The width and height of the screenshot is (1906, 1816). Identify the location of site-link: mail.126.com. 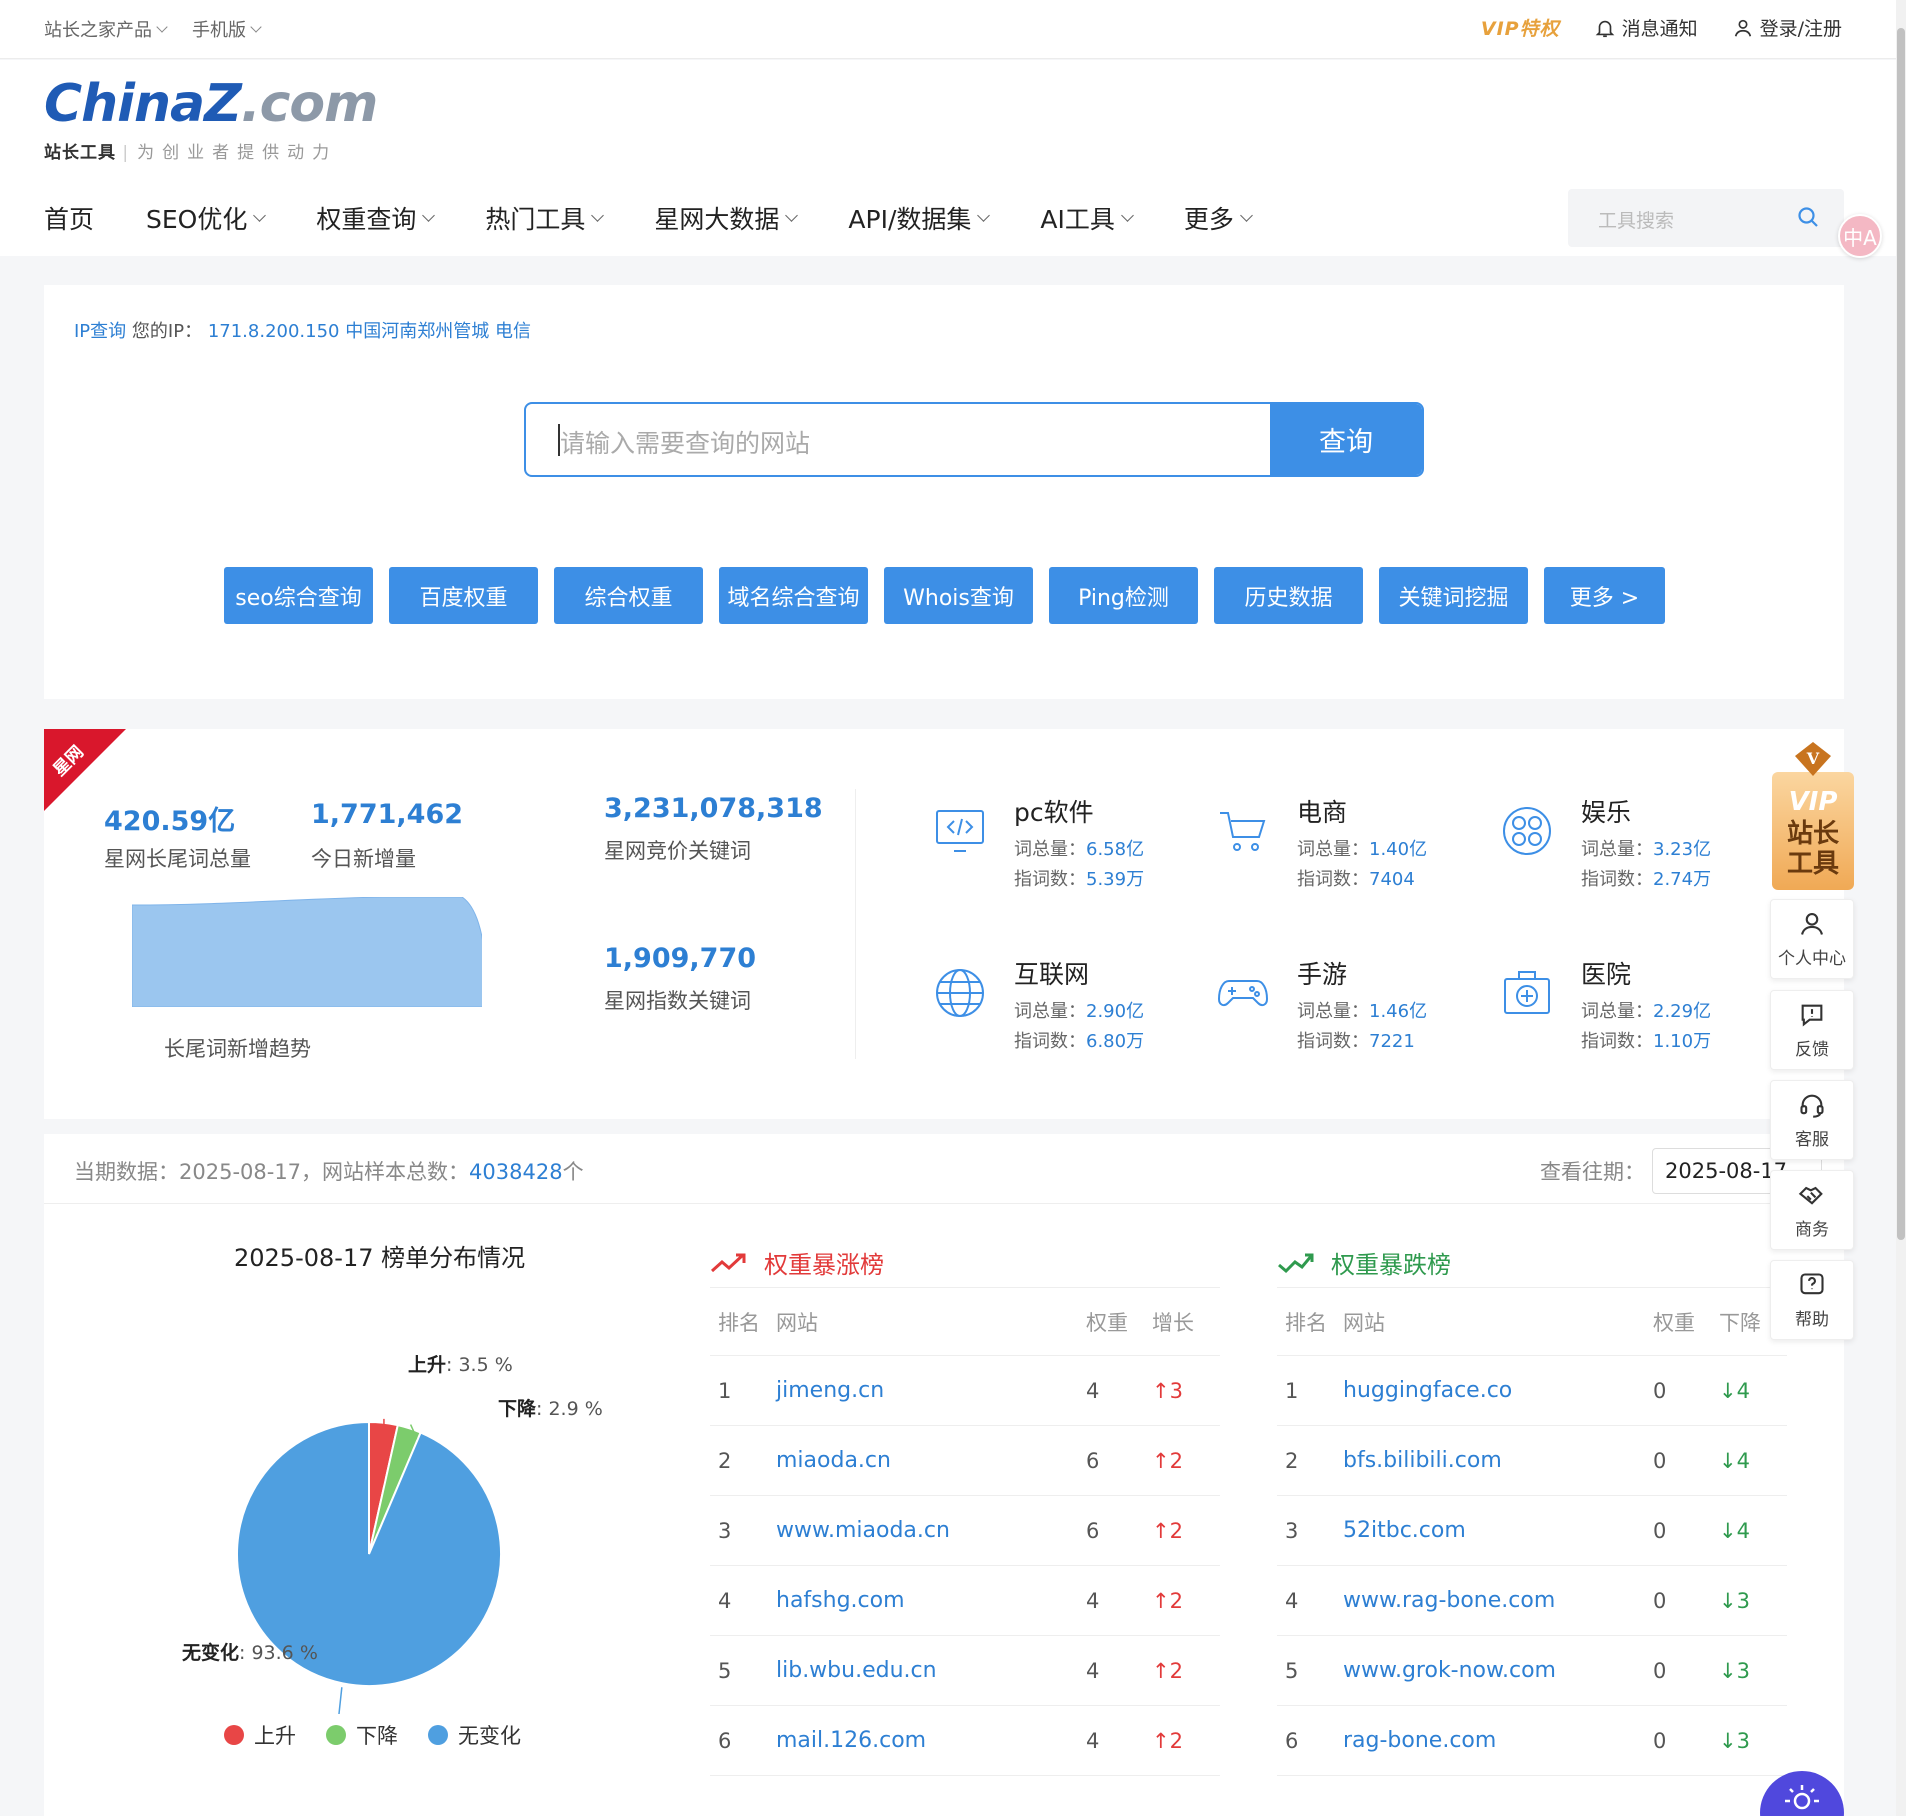
(931, 1740).